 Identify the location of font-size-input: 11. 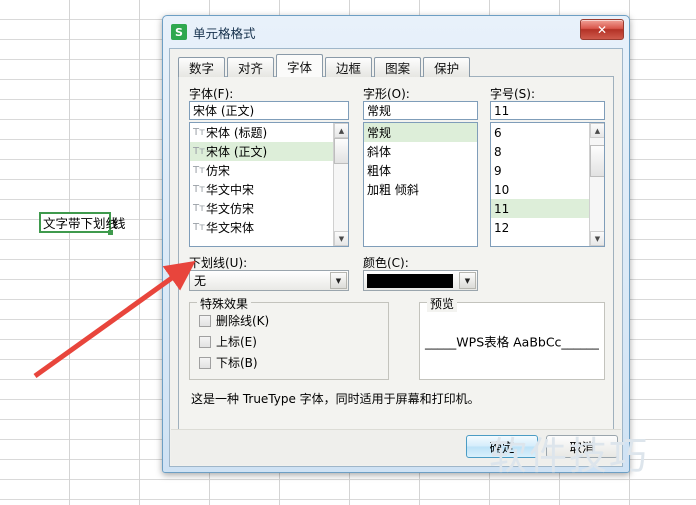
(547, 110).